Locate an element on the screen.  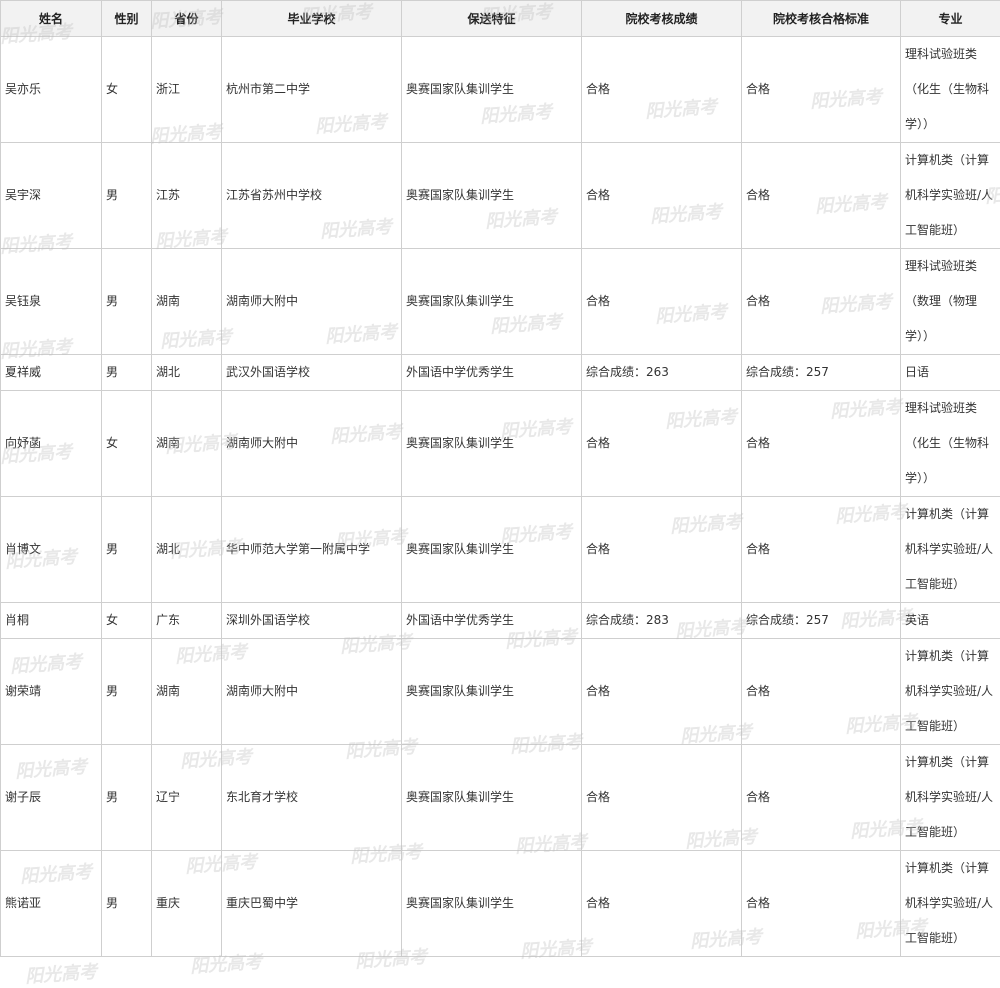
cell-name: 肖博文 is located at coordinates (51, 550).